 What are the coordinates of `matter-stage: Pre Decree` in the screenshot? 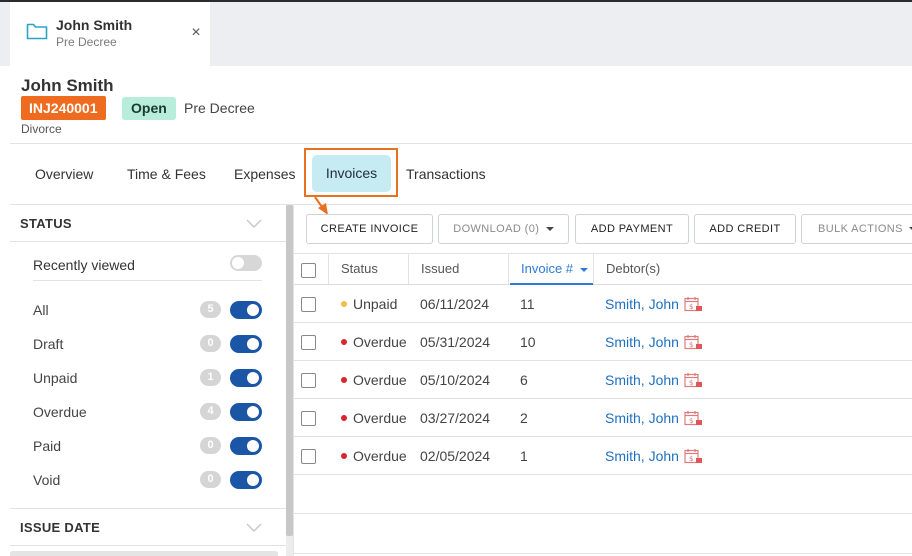 It's located at (219, 108).